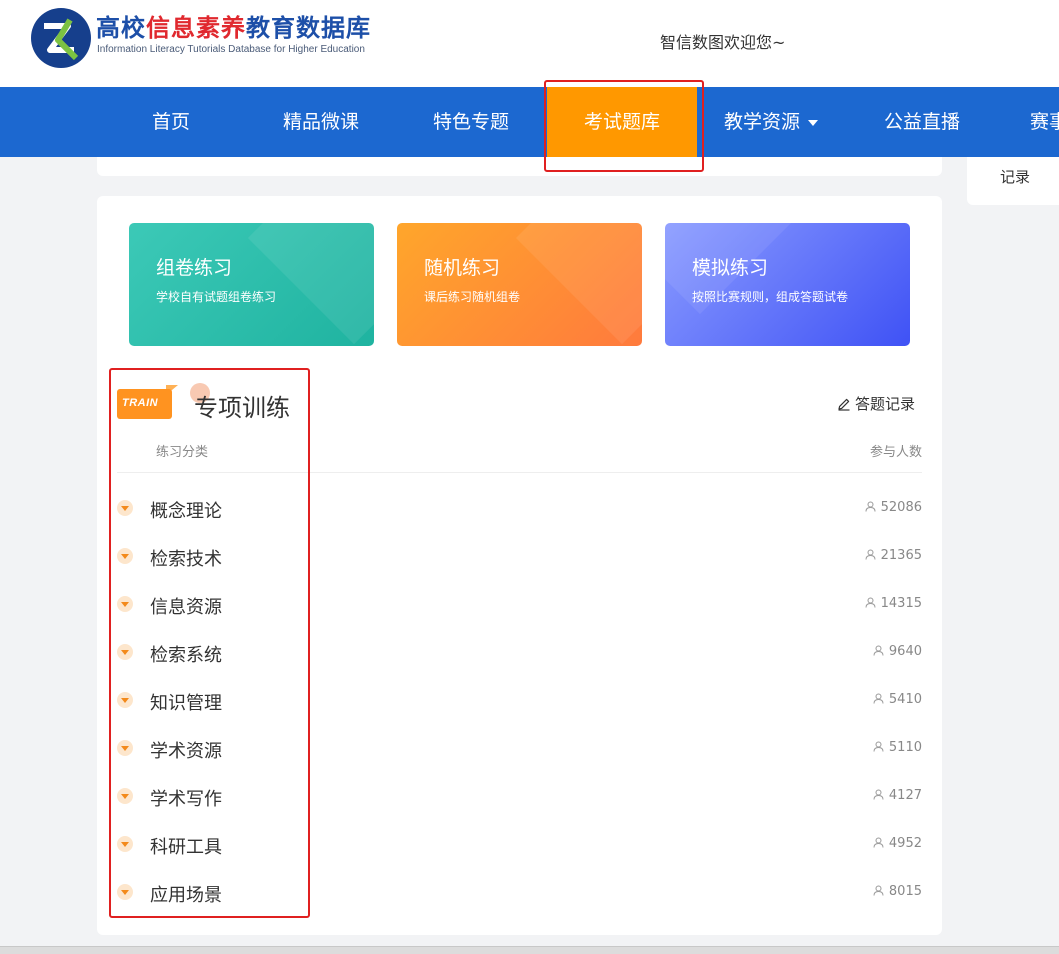  I want to click on nav-teaching-resources: 教学资源, so click(771, 122).